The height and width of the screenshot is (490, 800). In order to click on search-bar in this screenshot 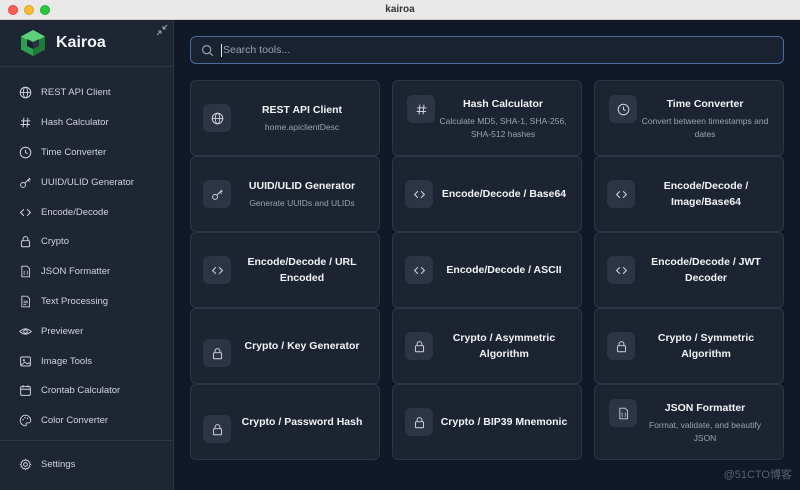, I will do `click(487, 50)`.